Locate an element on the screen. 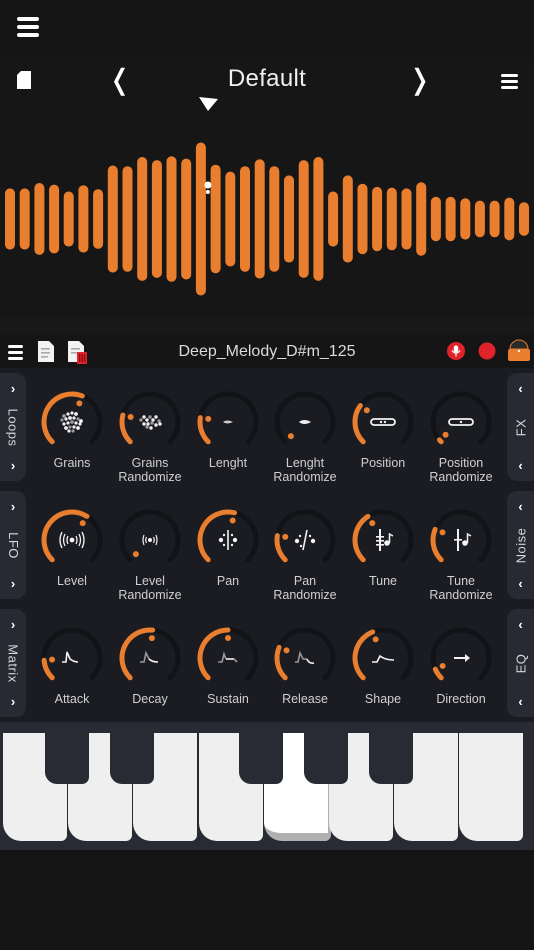  release-envelope-icon is located at coordinates (305, 657).